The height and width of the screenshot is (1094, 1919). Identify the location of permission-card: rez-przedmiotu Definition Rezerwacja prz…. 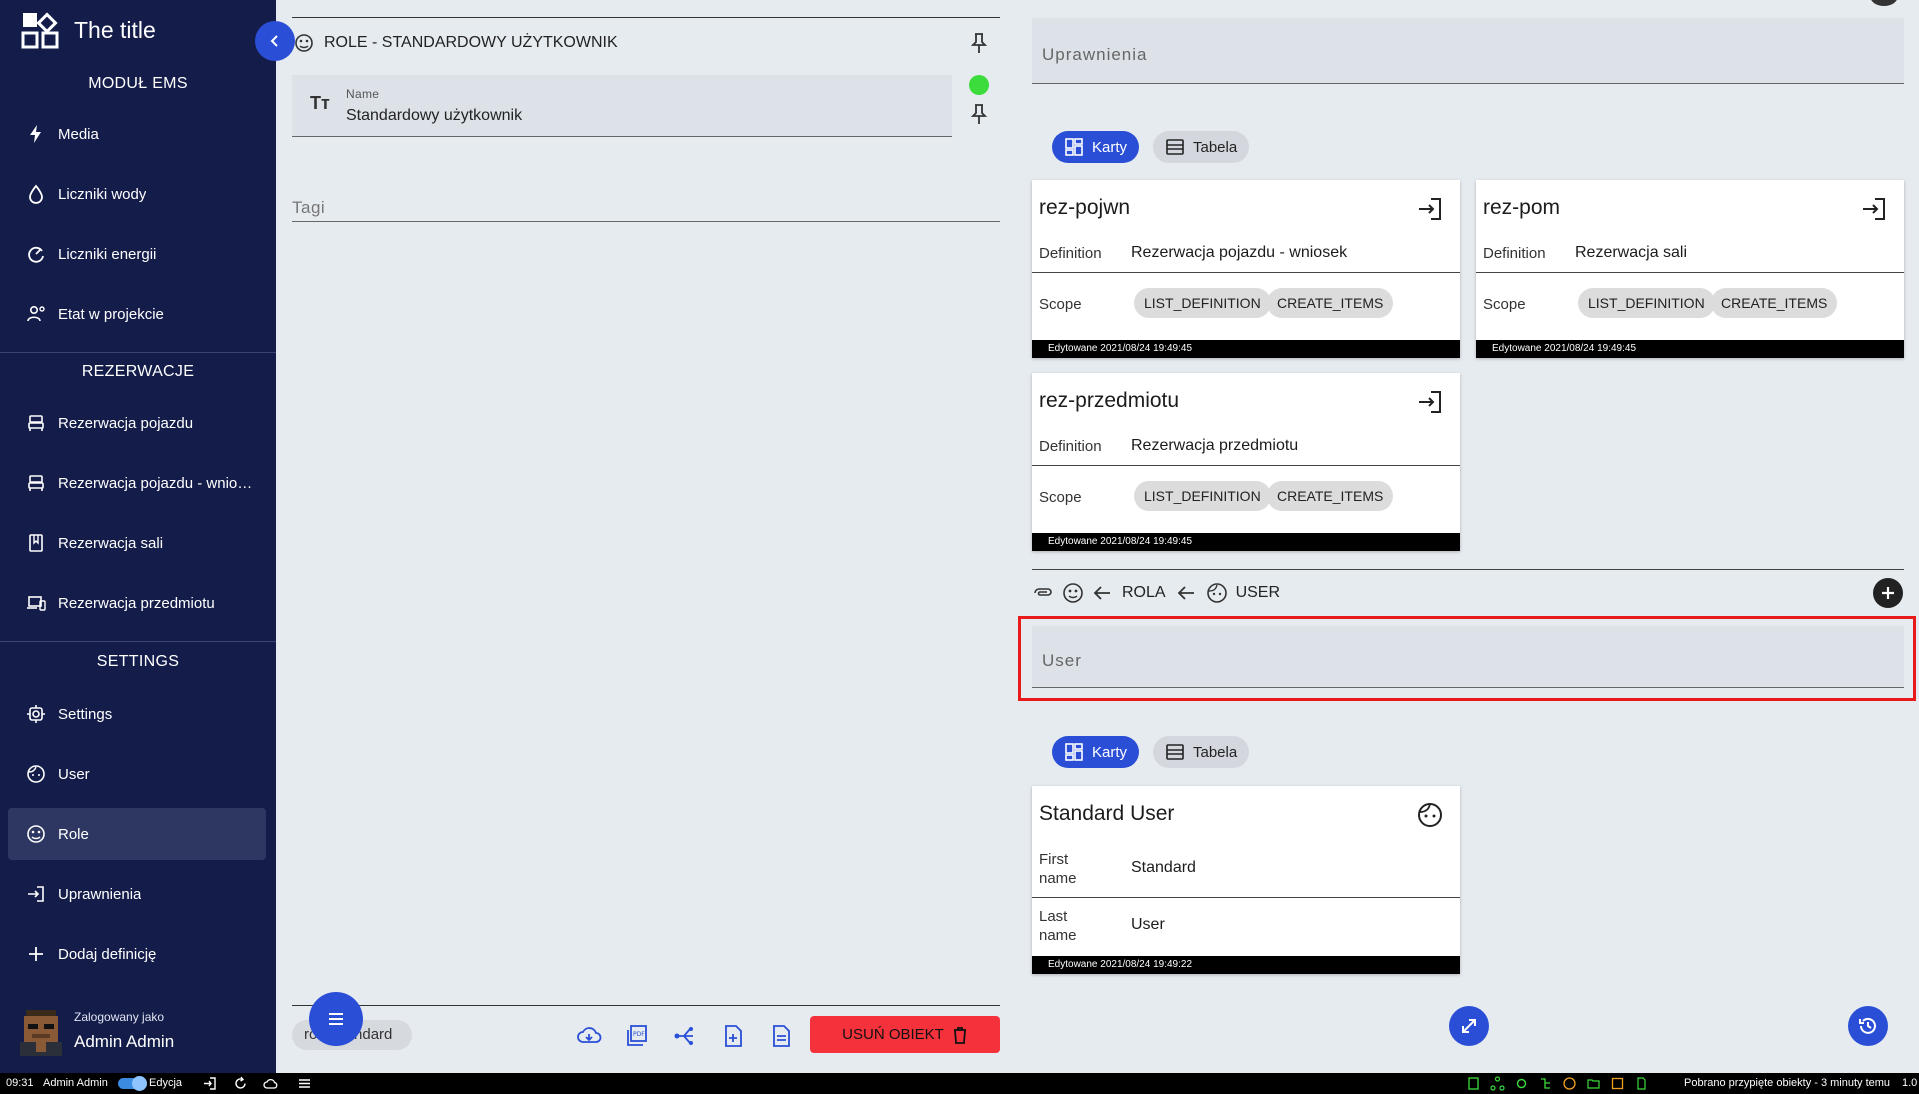
(1246, 462).